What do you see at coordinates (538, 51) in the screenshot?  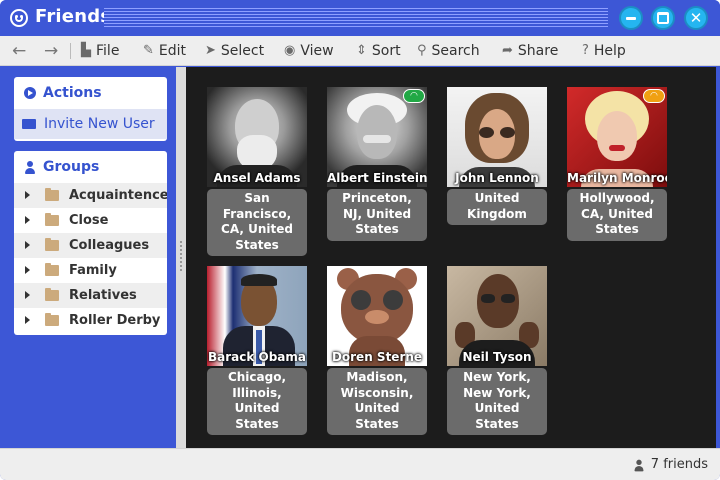 I see `menu-share-label: Share` at bounding box center [538, 51].